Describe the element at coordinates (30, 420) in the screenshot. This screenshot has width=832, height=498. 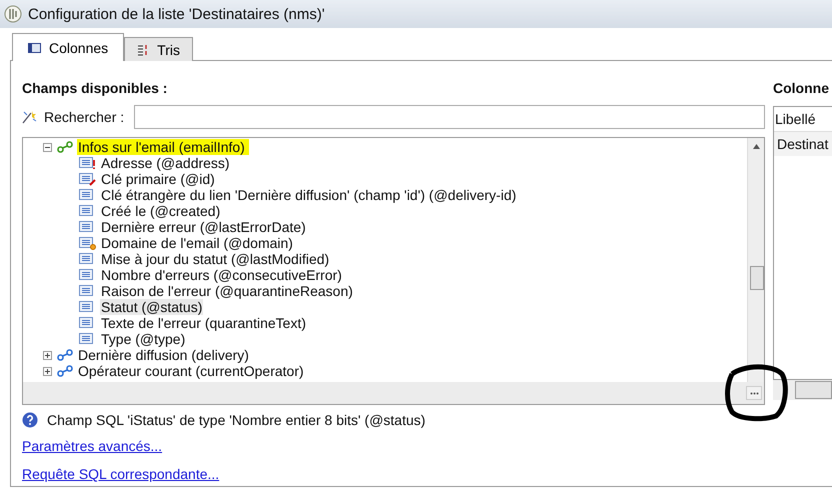
I see `help-icon` at that location.